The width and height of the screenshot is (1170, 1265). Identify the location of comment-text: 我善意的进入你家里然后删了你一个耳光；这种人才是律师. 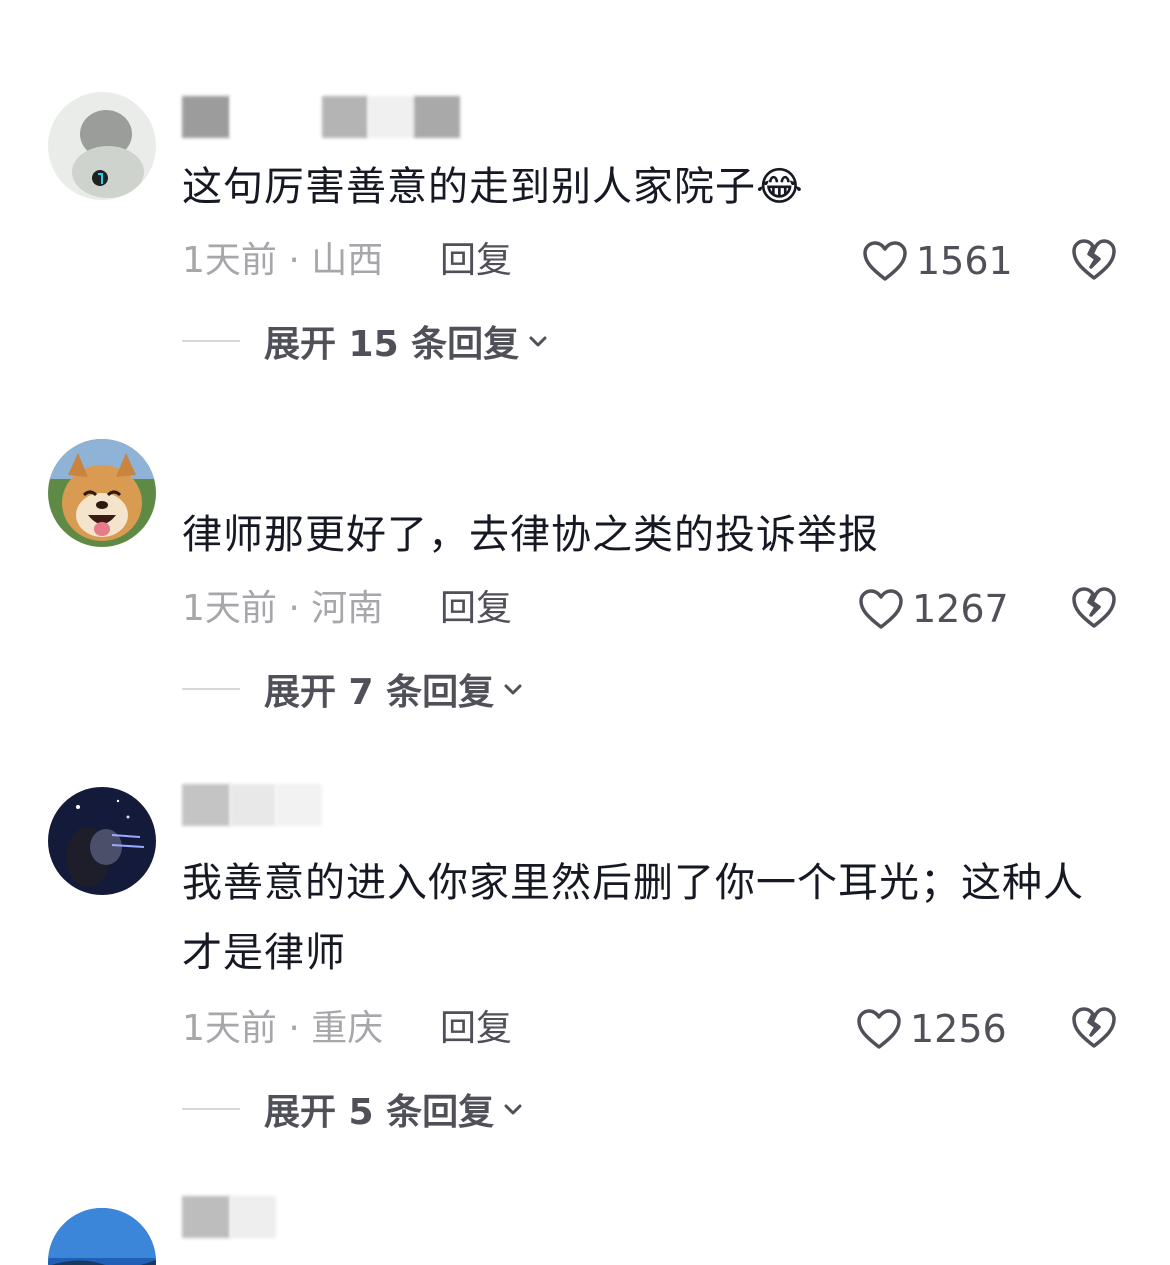
(633, 918).